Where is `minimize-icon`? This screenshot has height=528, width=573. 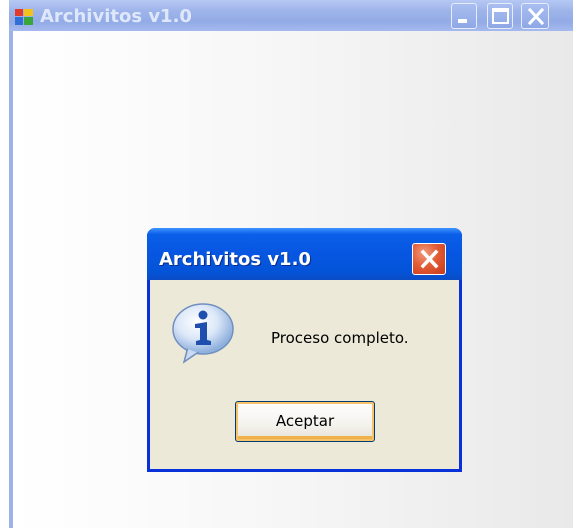 minimize-icon is located at coordinates (462, 21).